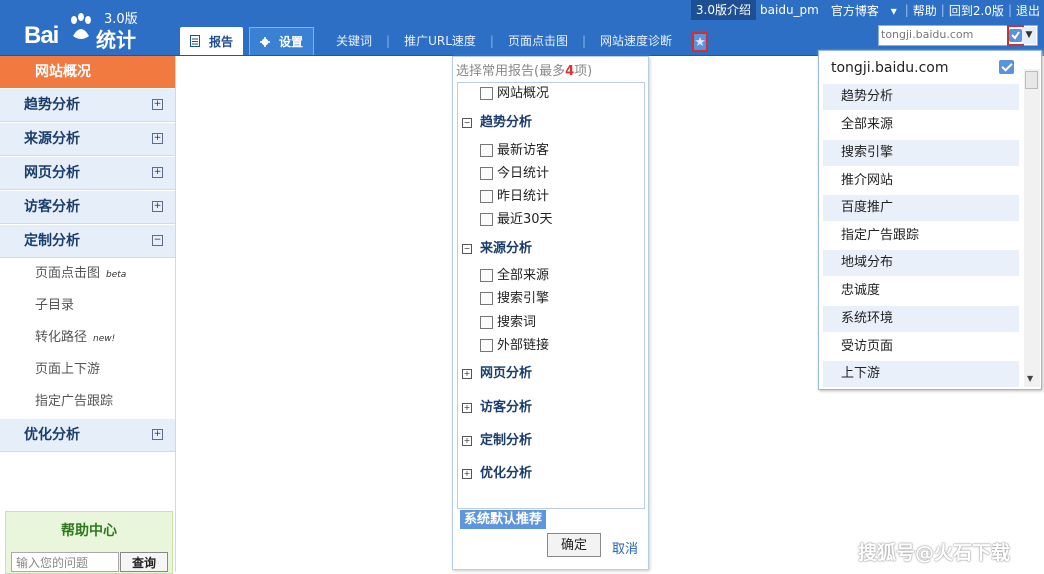 The image size is (1044, 574). I want to click on scroll-down-icon: ▼, so click(1030, 378).